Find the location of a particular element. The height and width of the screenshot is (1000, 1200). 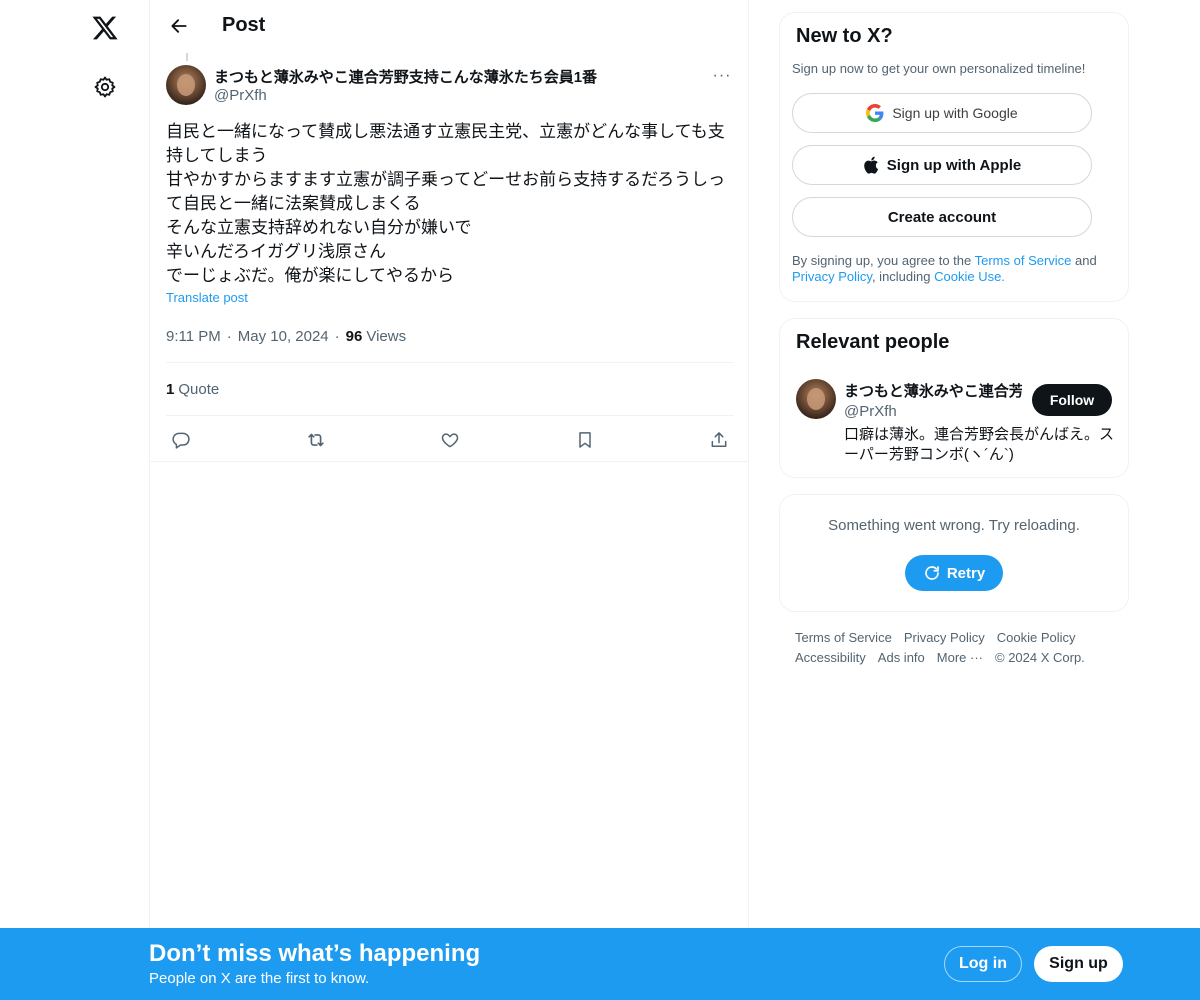

post-header: Post is located at coordinates (449, 26).